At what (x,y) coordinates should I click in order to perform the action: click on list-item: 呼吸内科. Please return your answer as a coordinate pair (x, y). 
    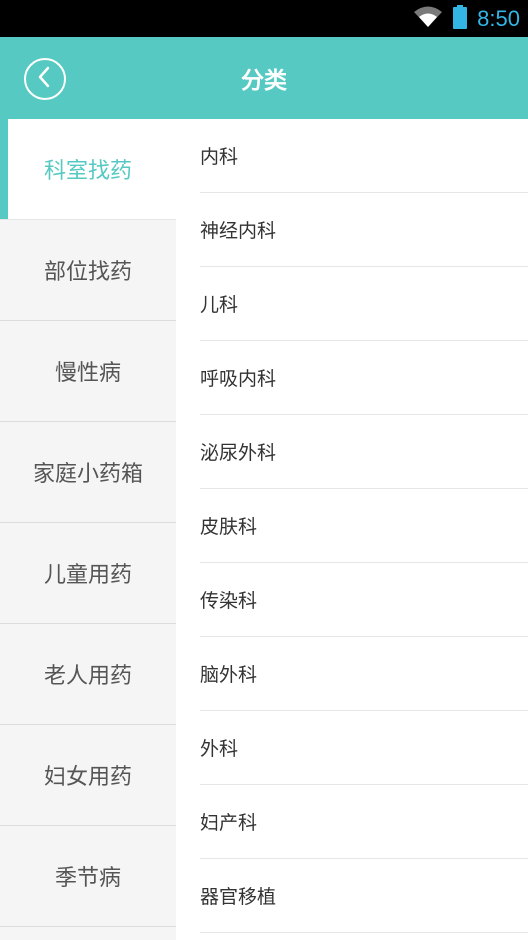
    Looking at the image, I should click on (364, 378).